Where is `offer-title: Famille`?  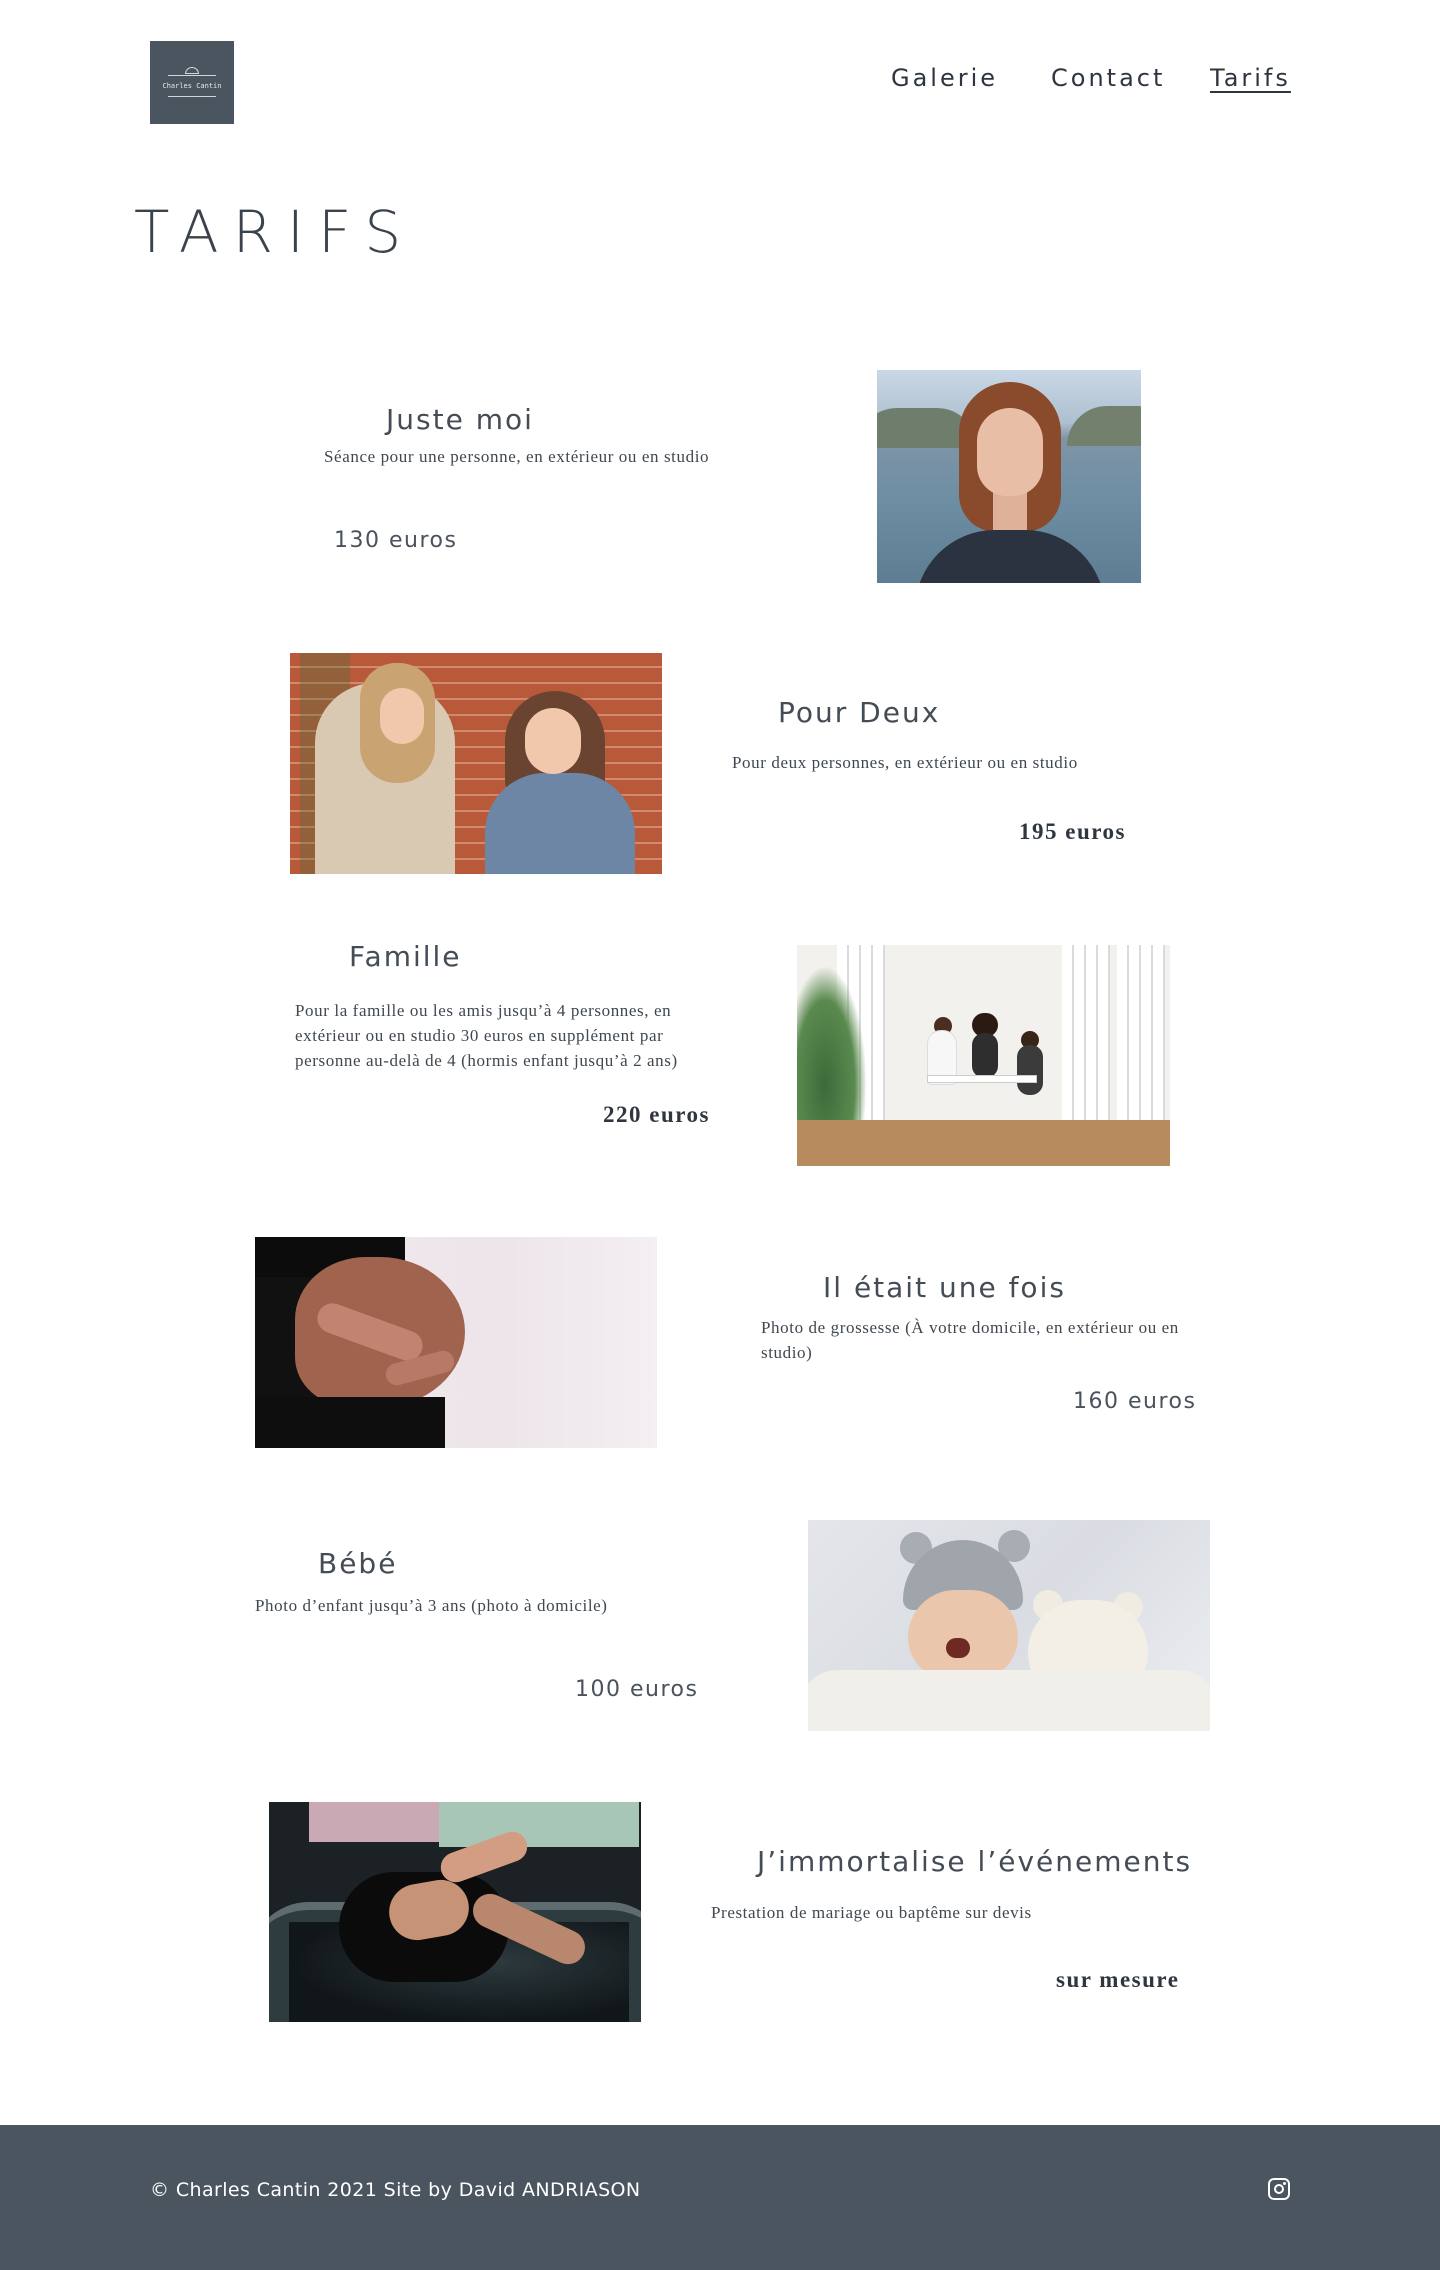
offer-title: Famille is located at coordinates (405, 956).